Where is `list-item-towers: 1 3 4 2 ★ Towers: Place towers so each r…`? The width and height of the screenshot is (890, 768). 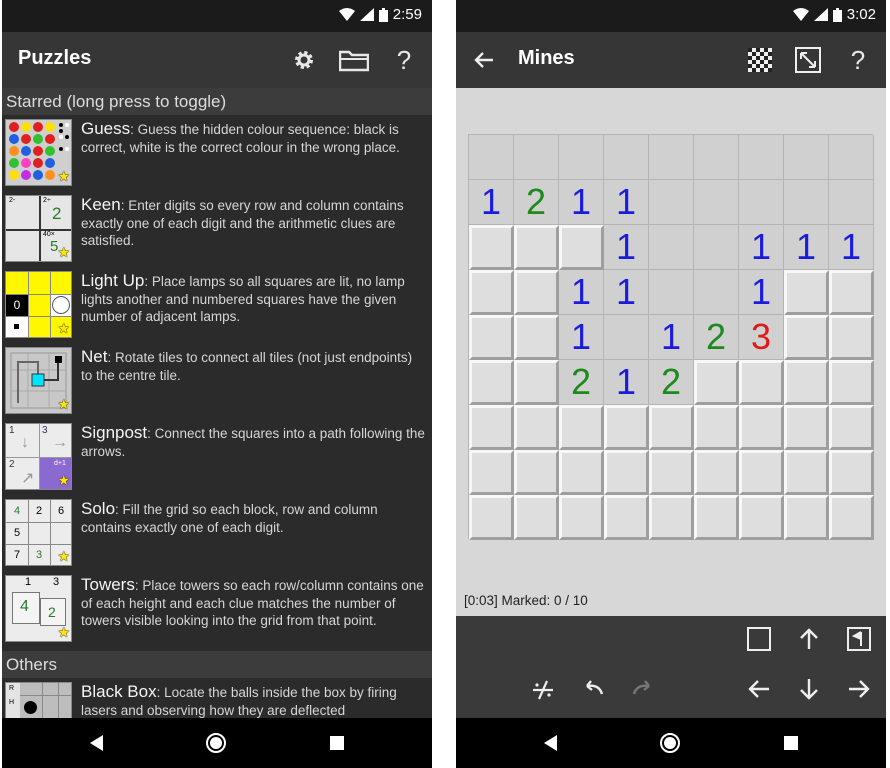 list-item-towers: 1 3 4 2 ★ Towers: Place towers so each r… is located at coordinates (217, 611).